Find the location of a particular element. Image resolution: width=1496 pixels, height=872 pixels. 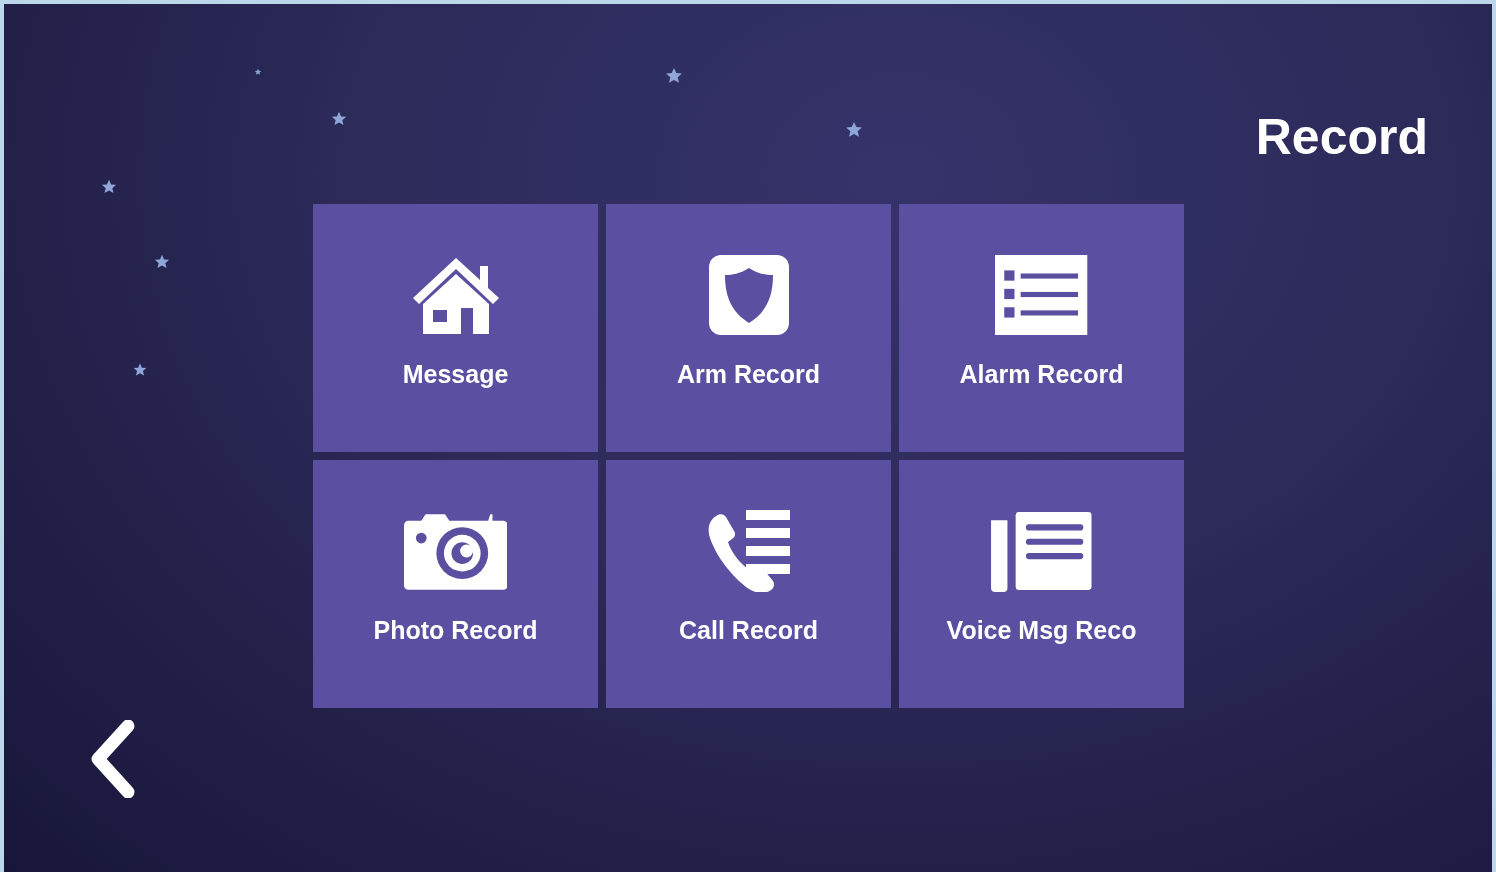

menu-tile: Arm Record is located at coordinates (748, 328).